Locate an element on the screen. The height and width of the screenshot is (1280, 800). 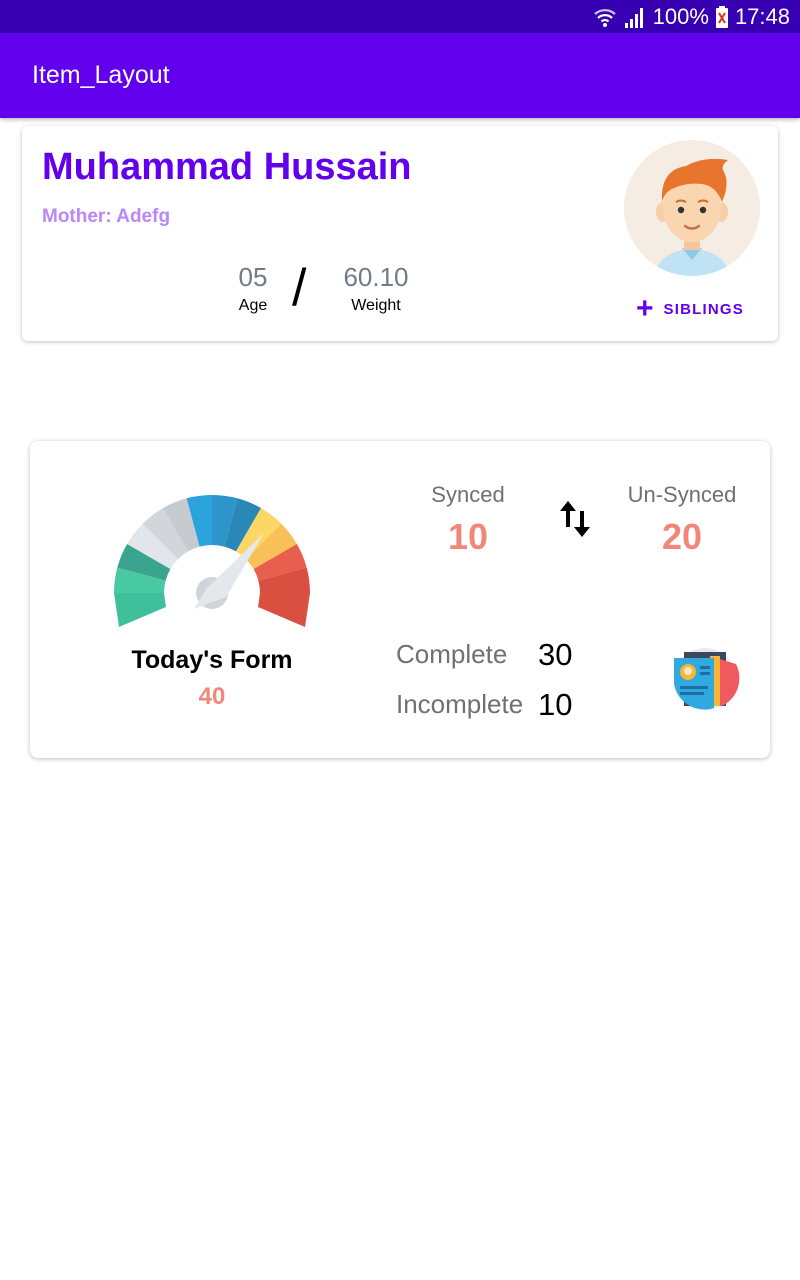
swap-vertical-icon is located at coordinates (575, 521).